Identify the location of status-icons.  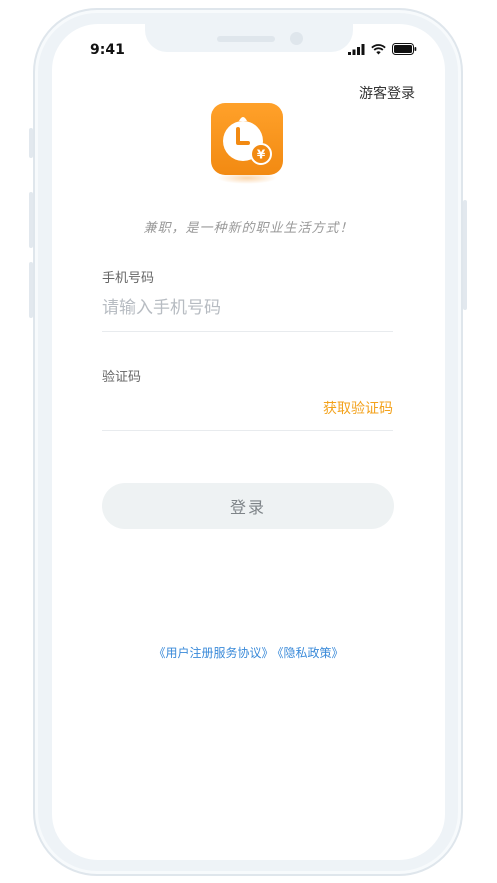
(382, 49).